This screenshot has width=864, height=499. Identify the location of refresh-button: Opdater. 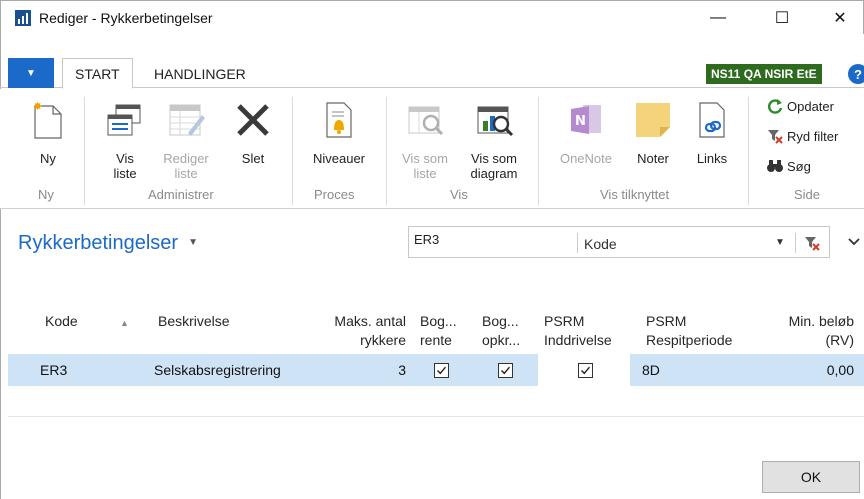
(800, 106).